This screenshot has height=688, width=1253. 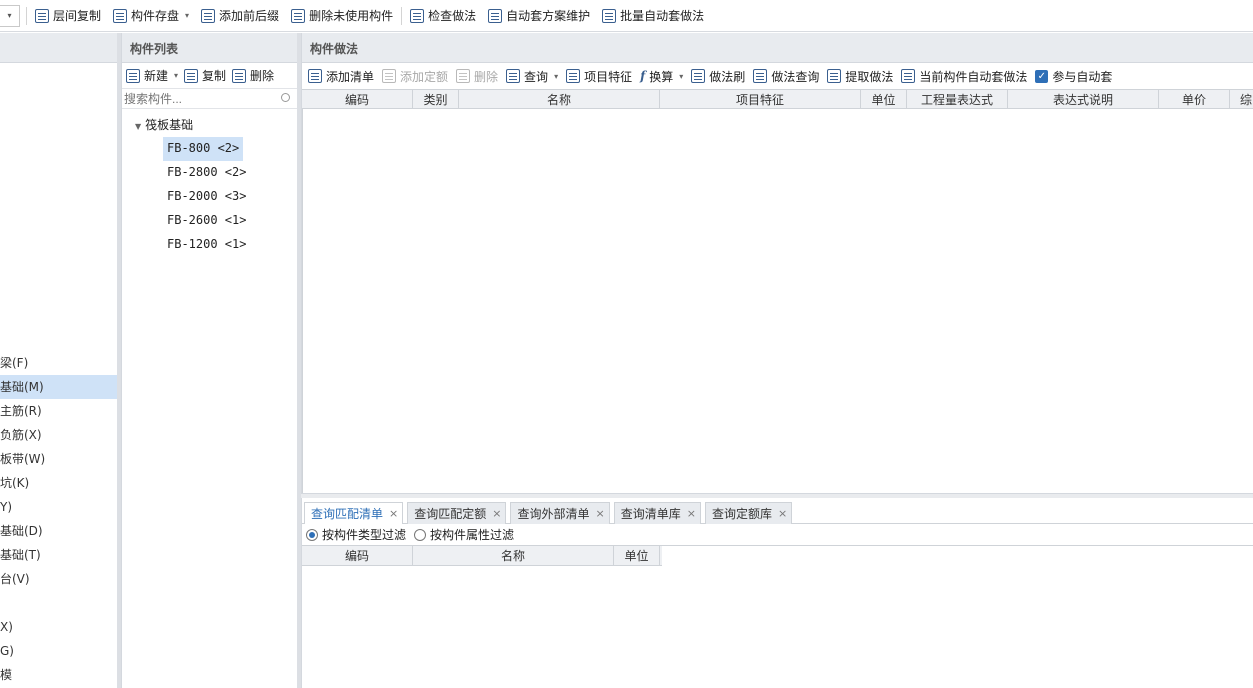 I want to click on copy-label: 复制, so click(x=214, y=76).